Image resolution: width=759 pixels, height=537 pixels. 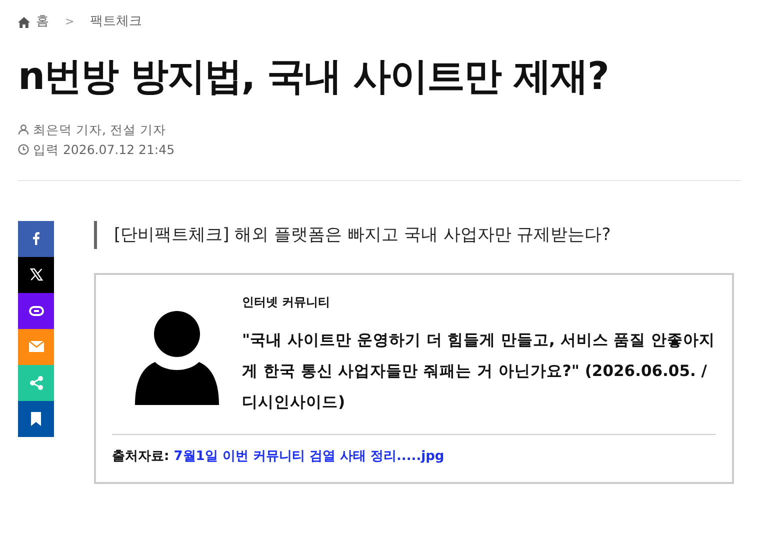 What do you see at coordinates (309, 456) in the screenshot?
I see `reference-link: 7월1일 이번 커뮤니티 검열 사태 정리.....jpg` at bounding box center [309, 456].